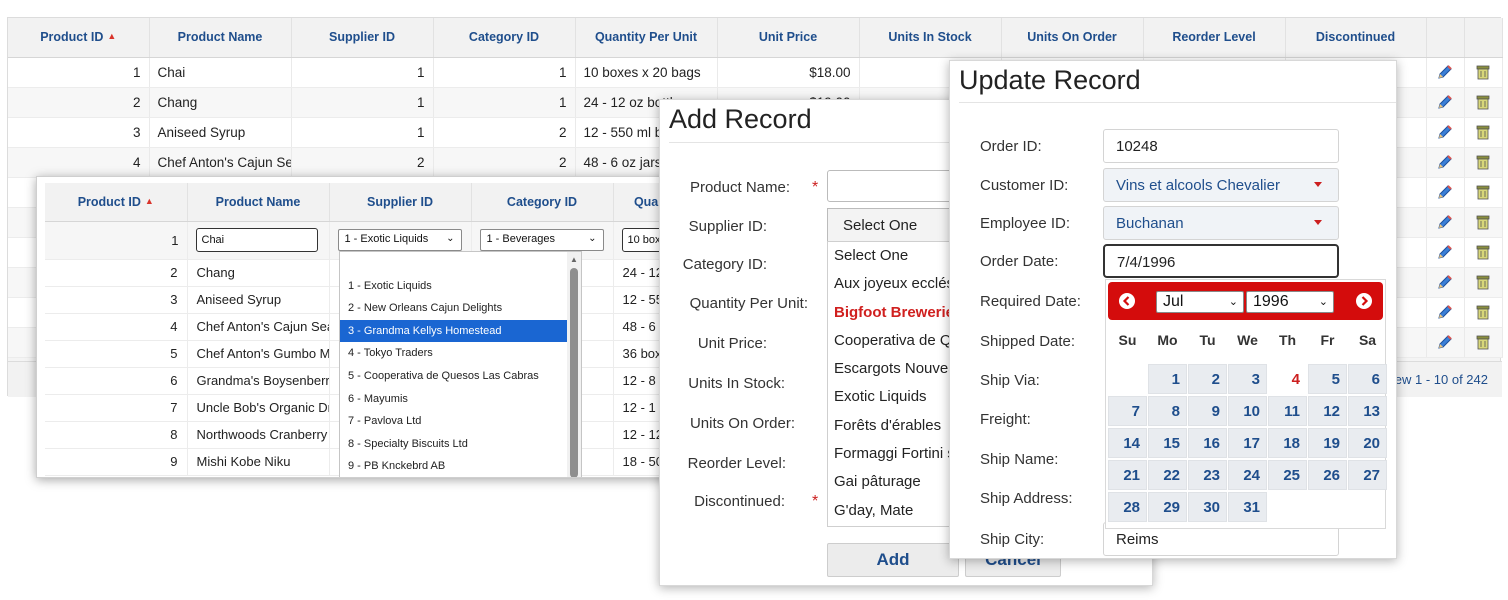 The width and height of the screenshot is (1508, 600). Describe the element at coordinates (460, 399) in the screenshot. I see `dropdown-option: 6 - Mayumis` at that location.